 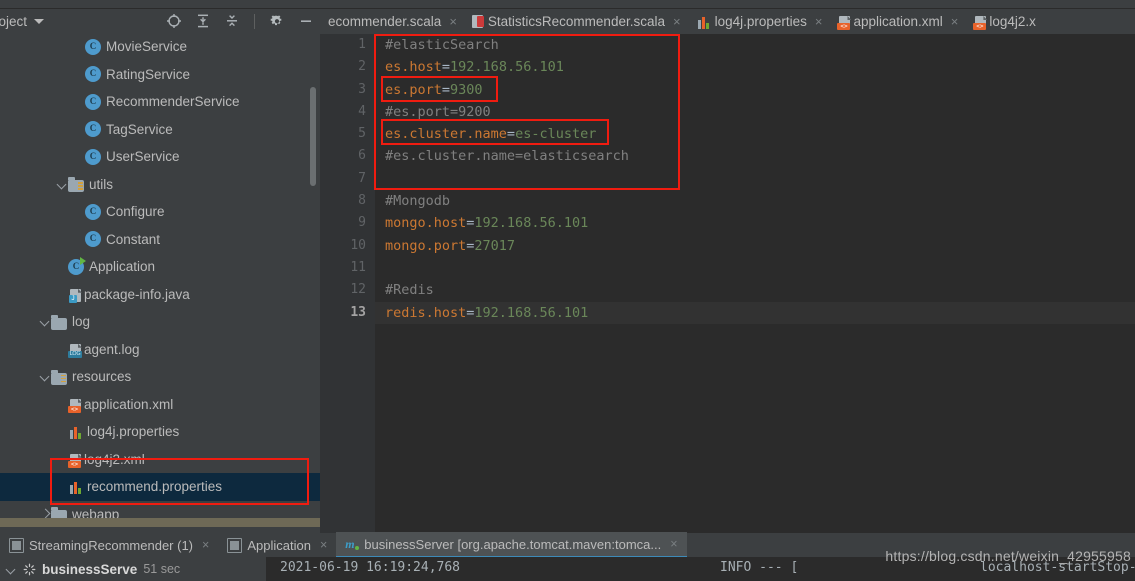 What do you see at coordinates (160, 460) in the screenshot?
I see `tree-row: log4j2.xml` at bounding box center [160, 460].